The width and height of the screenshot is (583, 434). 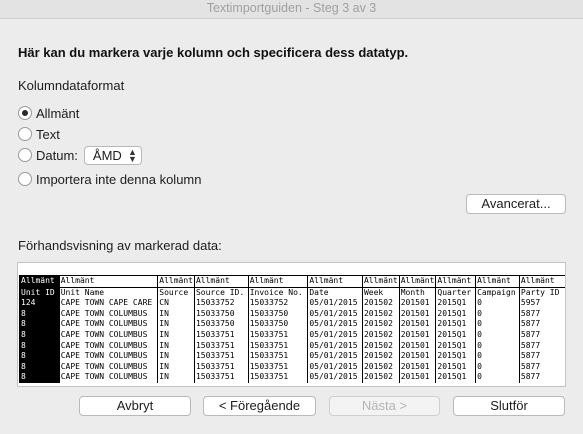 What do you see at coordinates (380, 293) in the screenshot?
I see `preview-cell: Week` at bounding box center [380, 293].